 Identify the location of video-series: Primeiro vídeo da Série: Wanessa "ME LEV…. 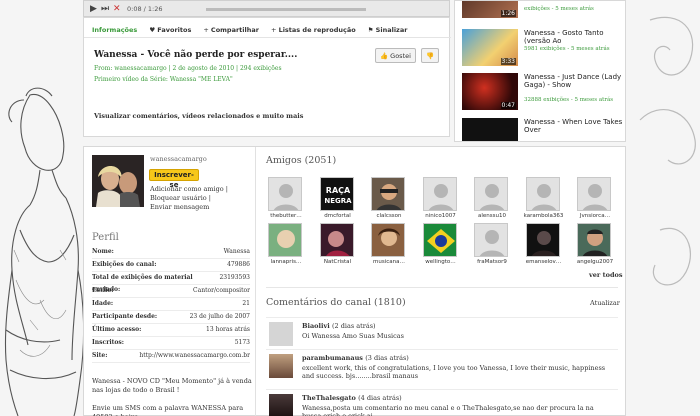
(163, 79).